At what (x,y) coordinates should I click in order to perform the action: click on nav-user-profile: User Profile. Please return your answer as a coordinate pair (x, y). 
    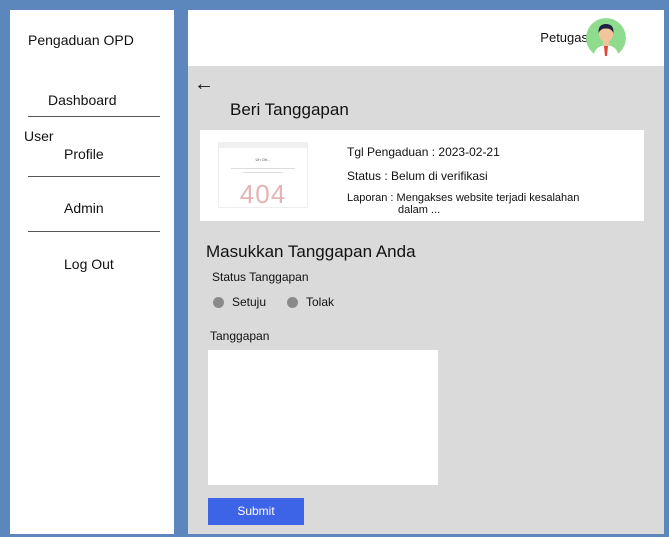
    Looking at the image, I should click on (64, 145).